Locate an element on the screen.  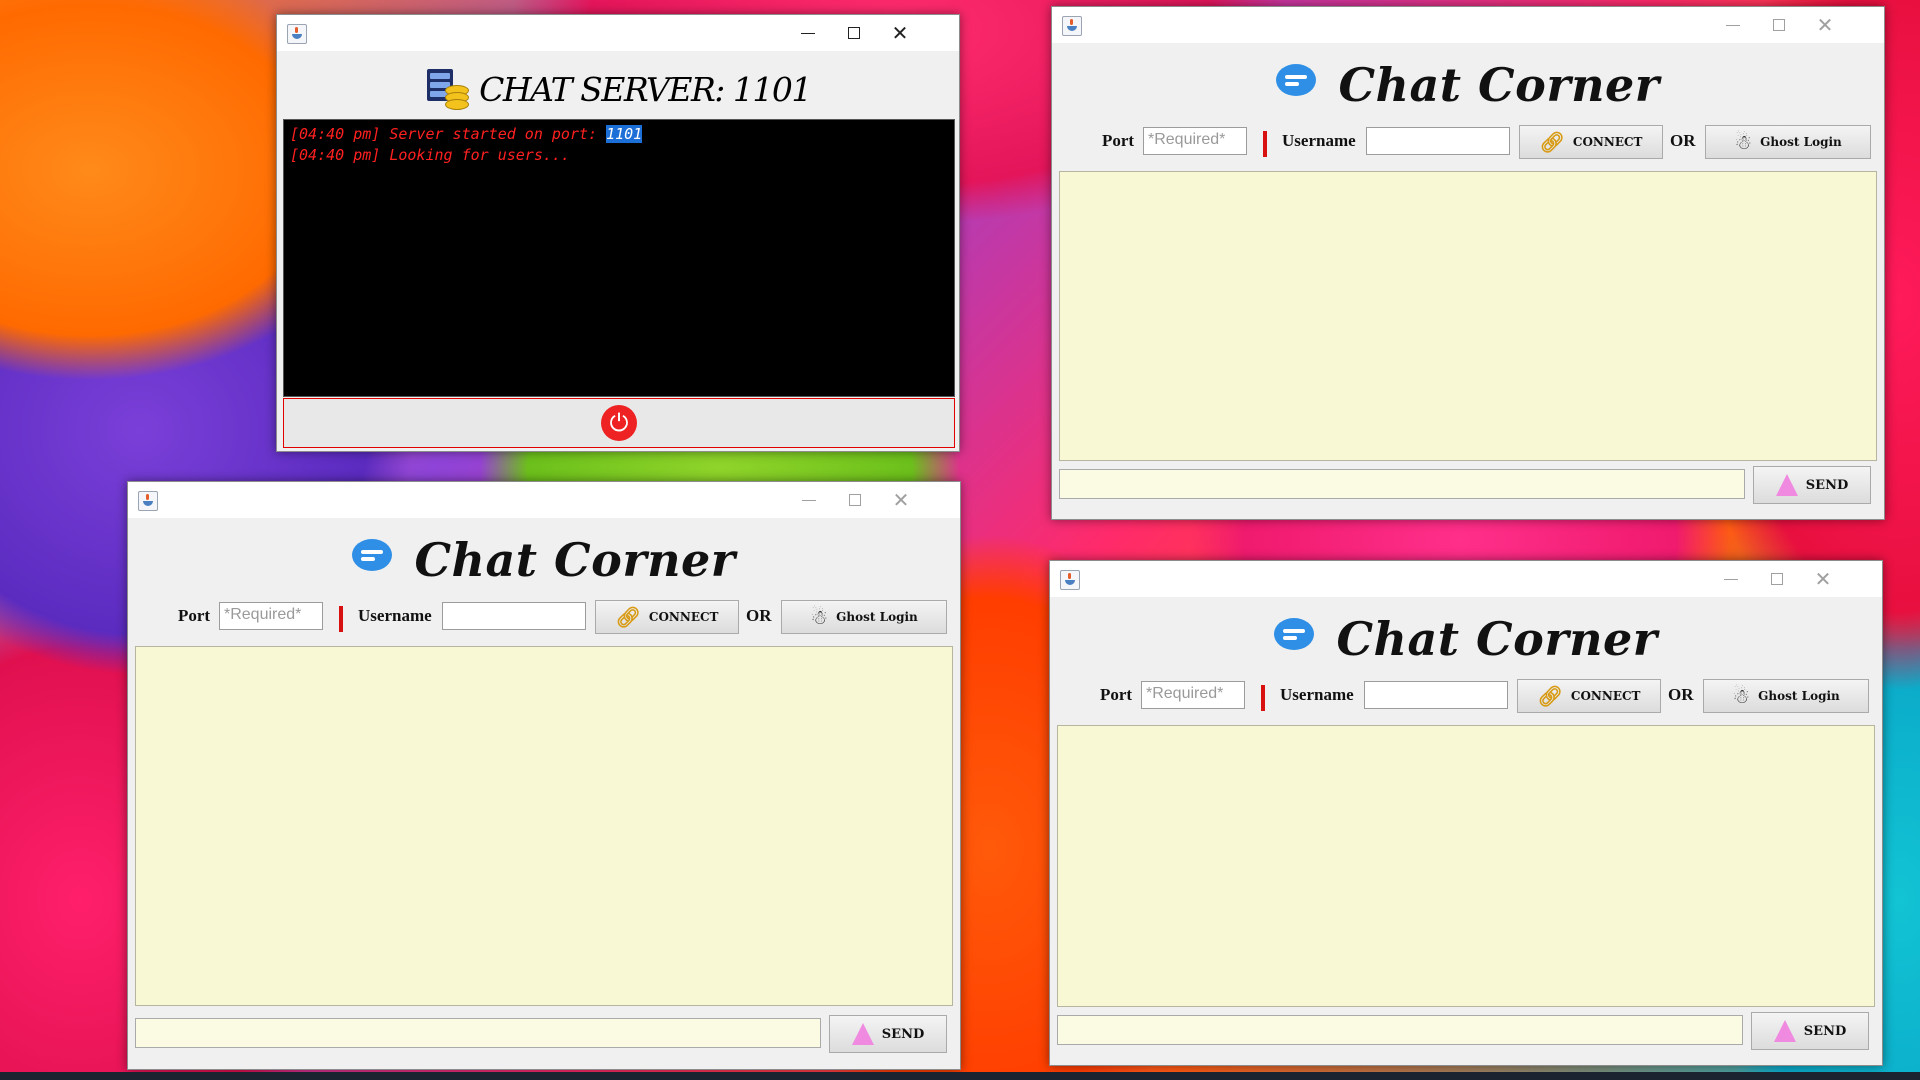
console-port-highlight: 1101 is located at coordinates (624, 134).